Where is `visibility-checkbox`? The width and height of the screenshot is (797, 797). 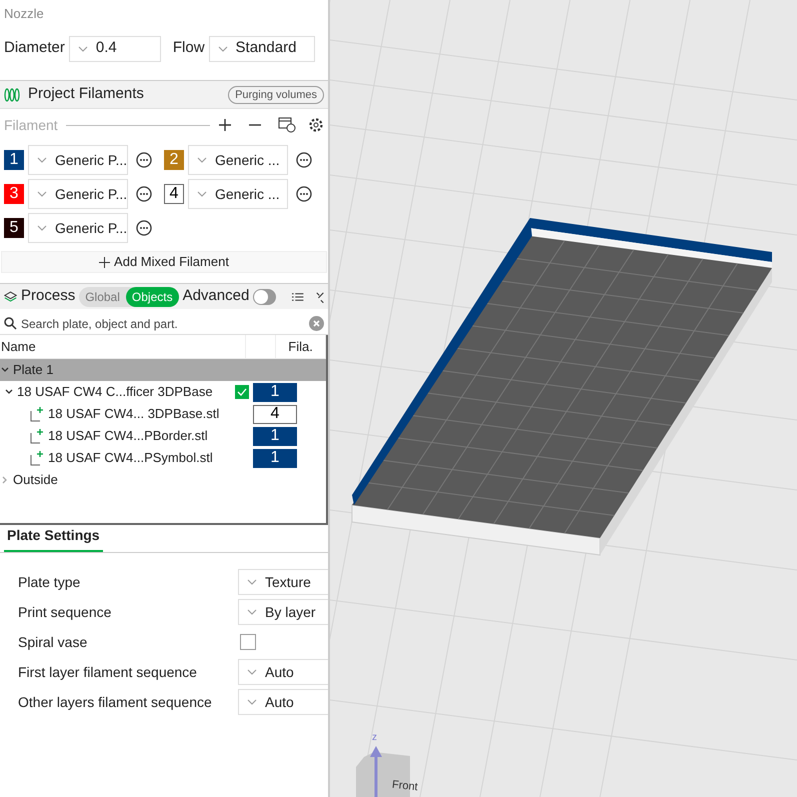 visibility-checkbox is located at coordinates (241, 392).